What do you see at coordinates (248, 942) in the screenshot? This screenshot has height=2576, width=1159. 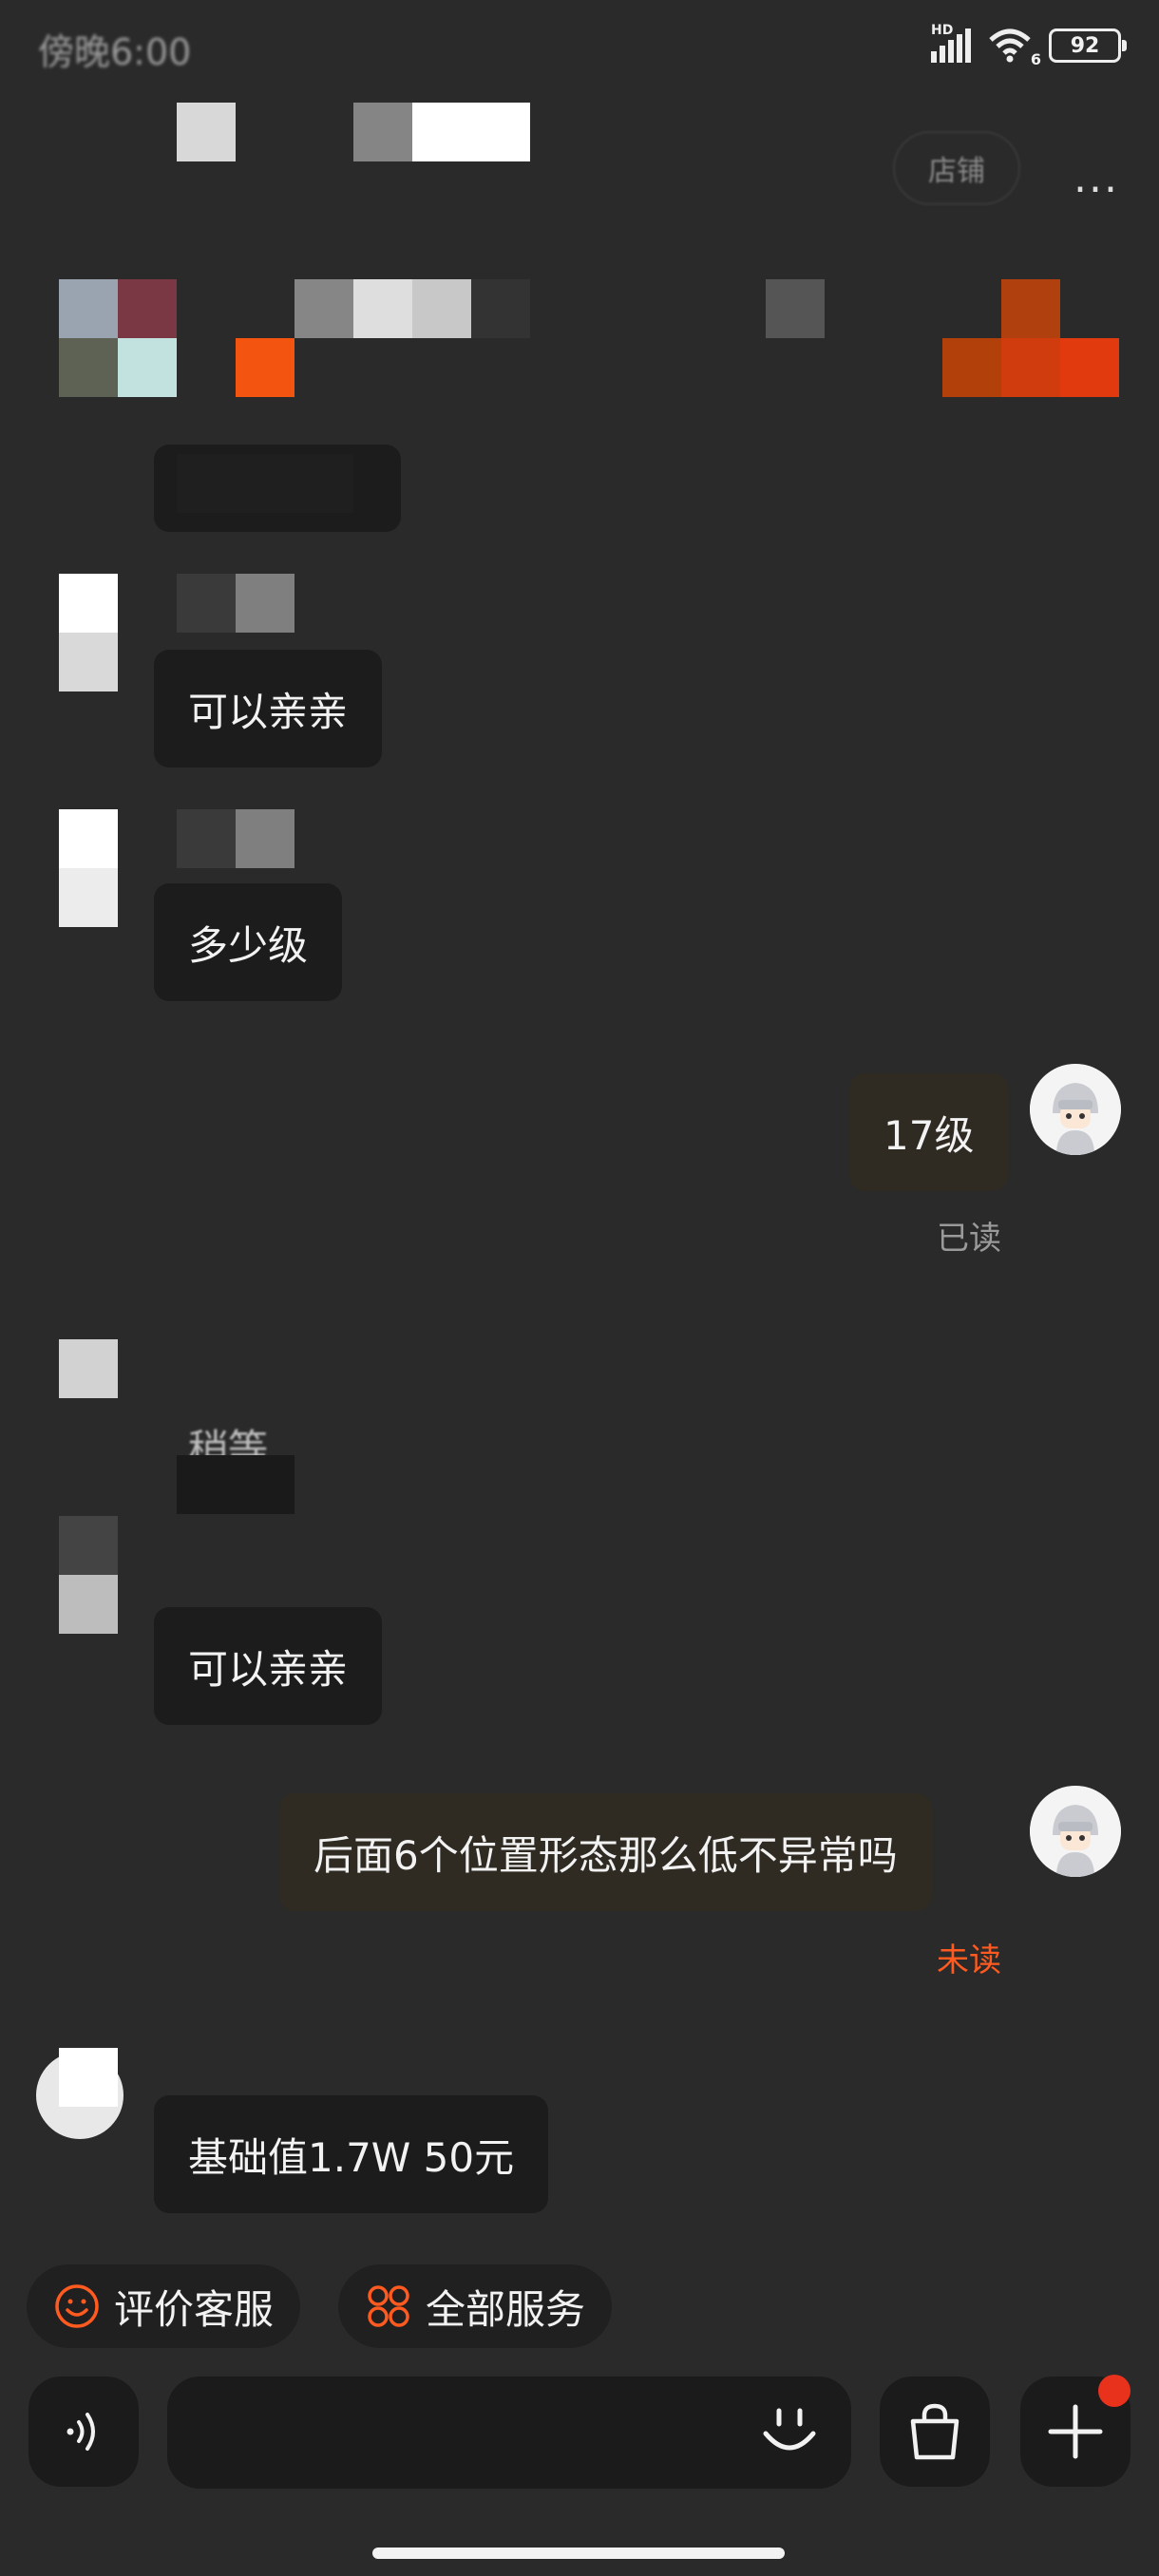 I see `message-bubble-in: 多少级` at bounding box center [248, 942].